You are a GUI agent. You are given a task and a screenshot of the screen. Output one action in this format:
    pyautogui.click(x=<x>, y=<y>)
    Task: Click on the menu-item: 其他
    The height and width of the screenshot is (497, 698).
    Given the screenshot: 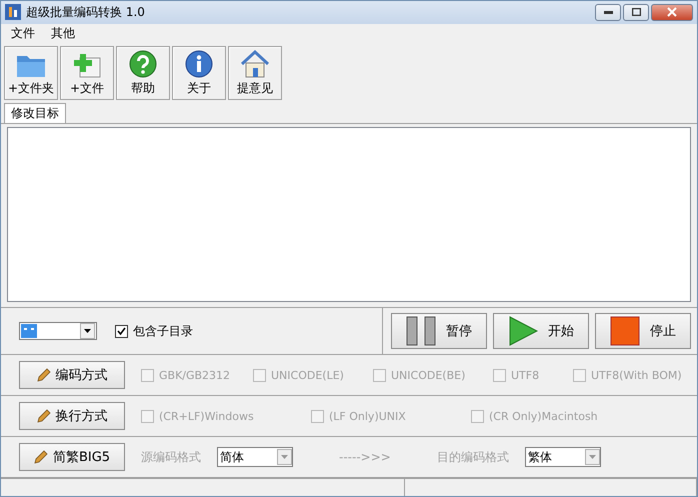 What is the action you would take?
    pyautogui.click(x=63, y=33)
    